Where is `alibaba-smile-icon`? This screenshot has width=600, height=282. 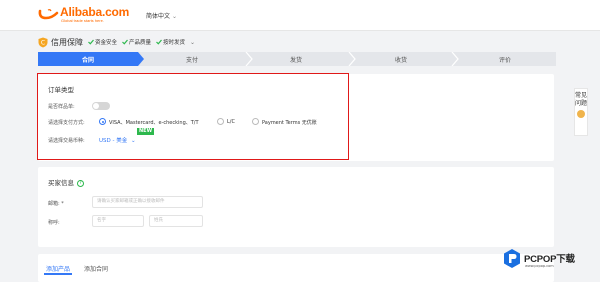
alibaba-smile-icon is located at coordinates (48, 14).